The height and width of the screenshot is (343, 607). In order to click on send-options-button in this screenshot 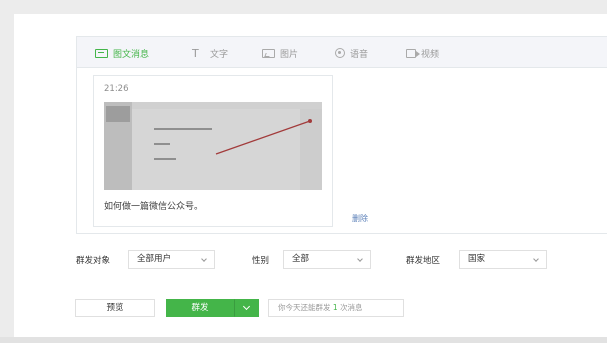, I will do `click(246, 308)`.